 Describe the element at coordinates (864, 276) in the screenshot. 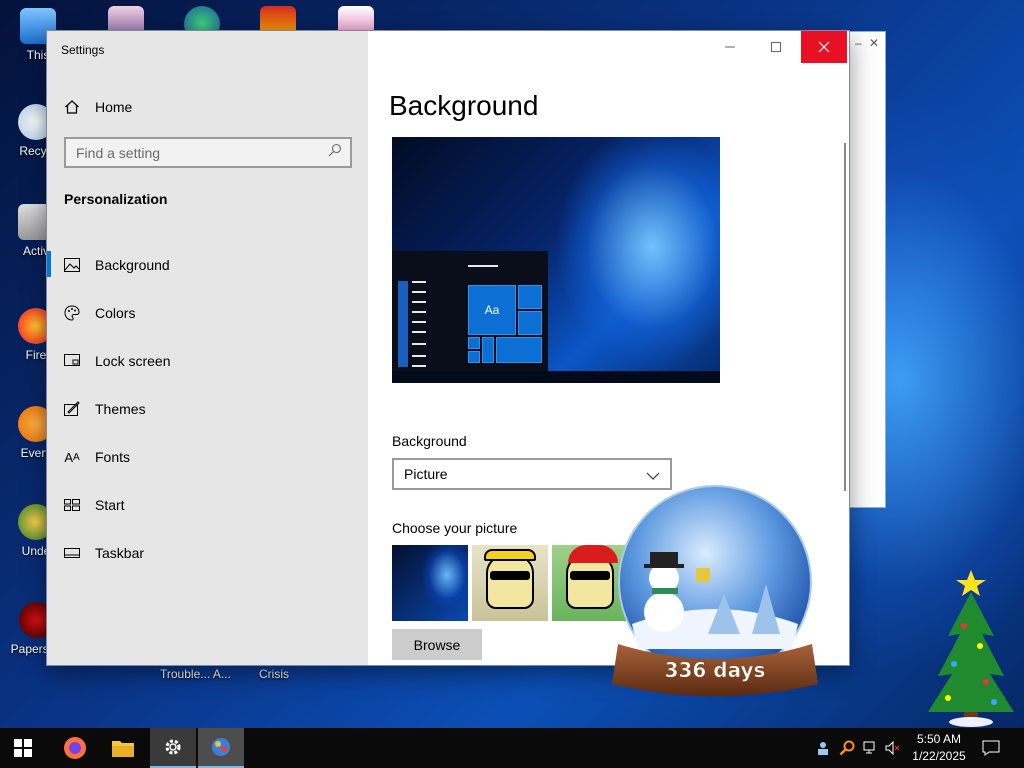

I see `background-window-body` at that location.